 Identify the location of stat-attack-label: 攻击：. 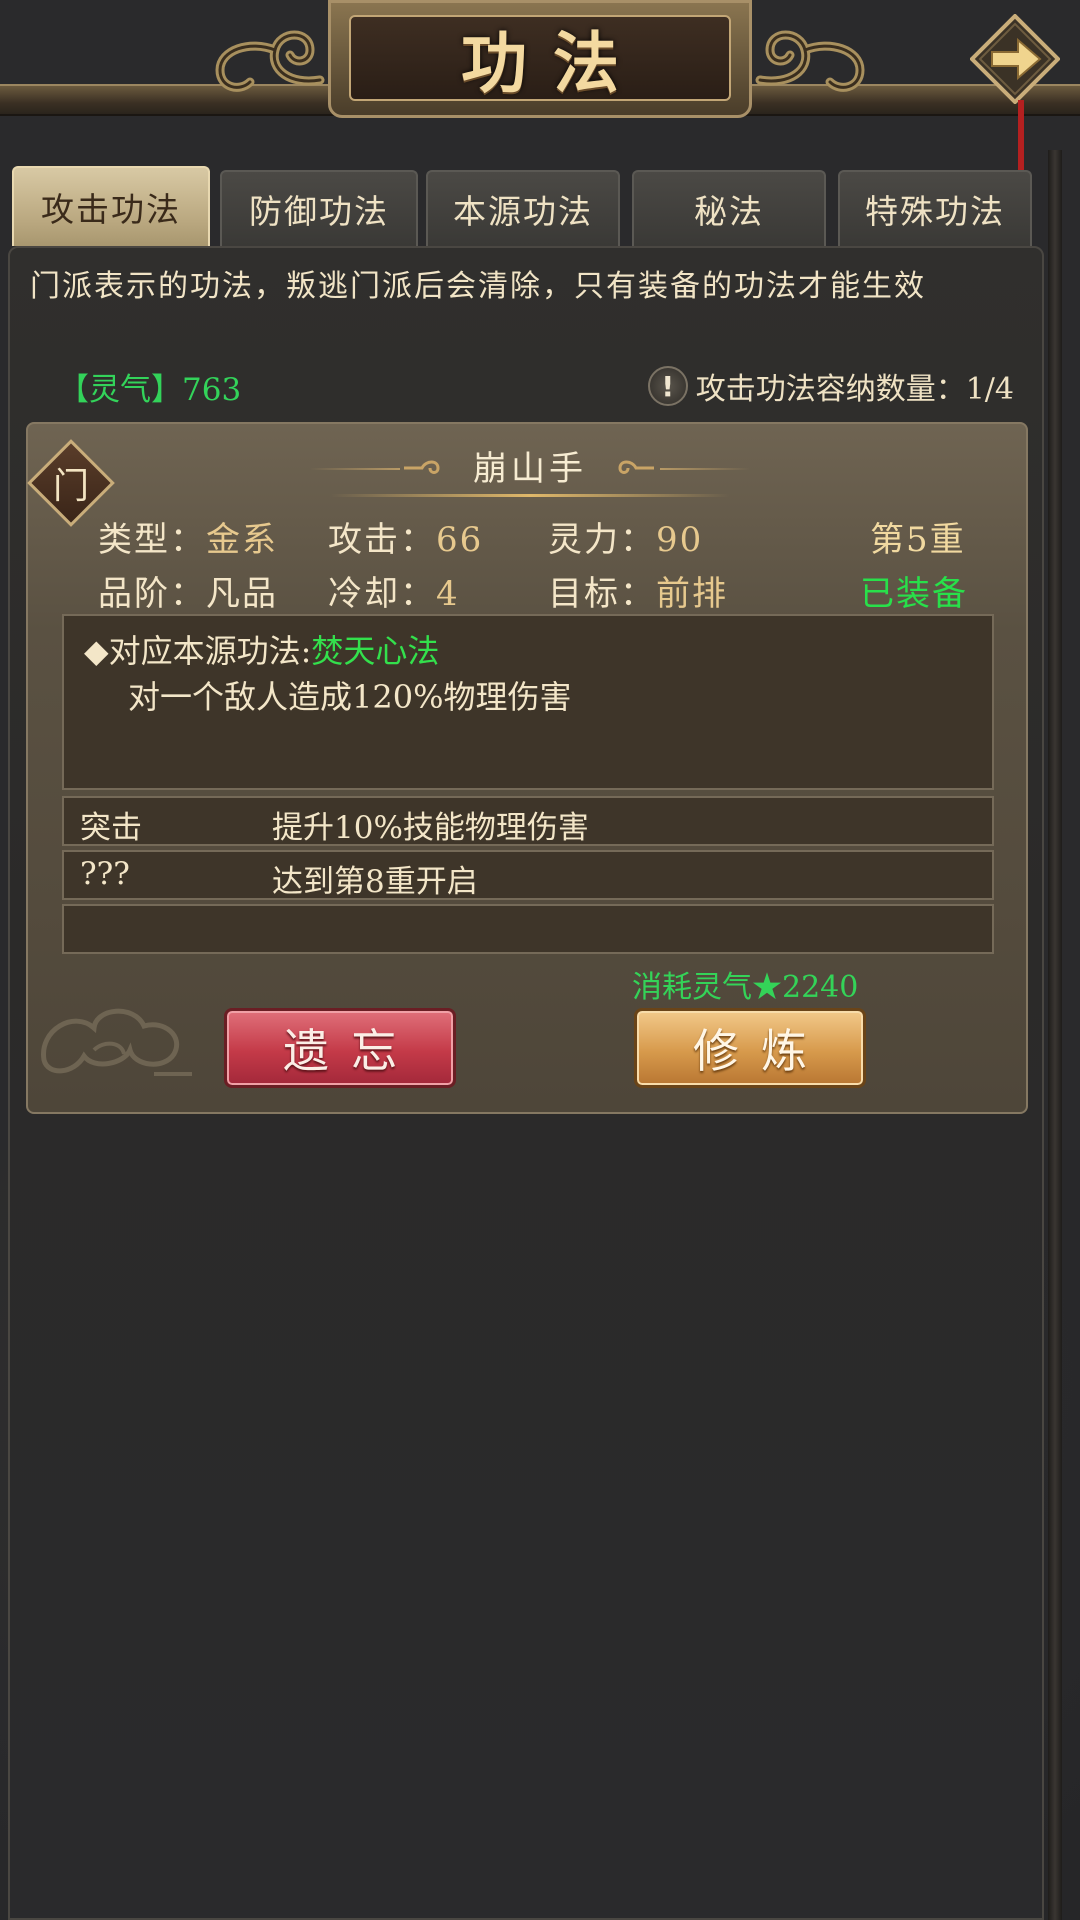
(382, 540).